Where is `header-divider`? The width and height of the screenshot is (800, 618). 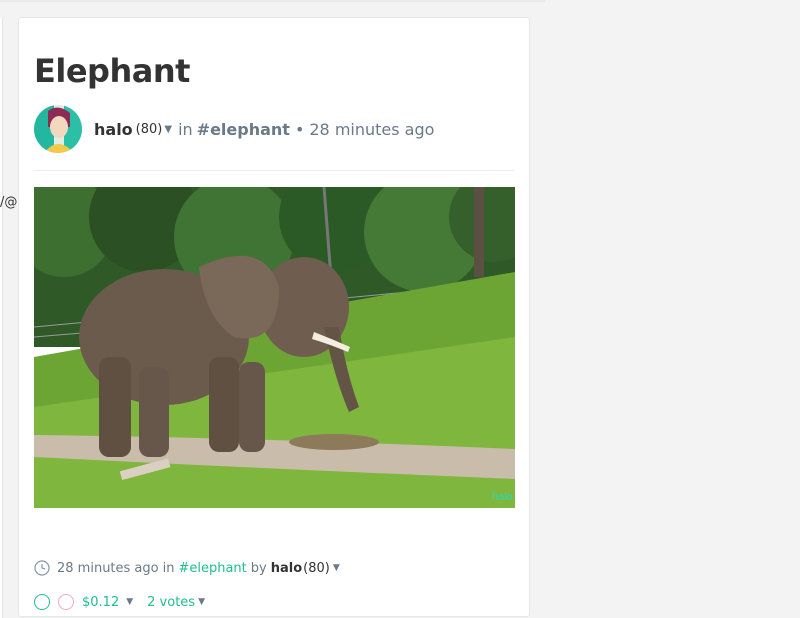
header-divider is located at coordinates (274, 170).